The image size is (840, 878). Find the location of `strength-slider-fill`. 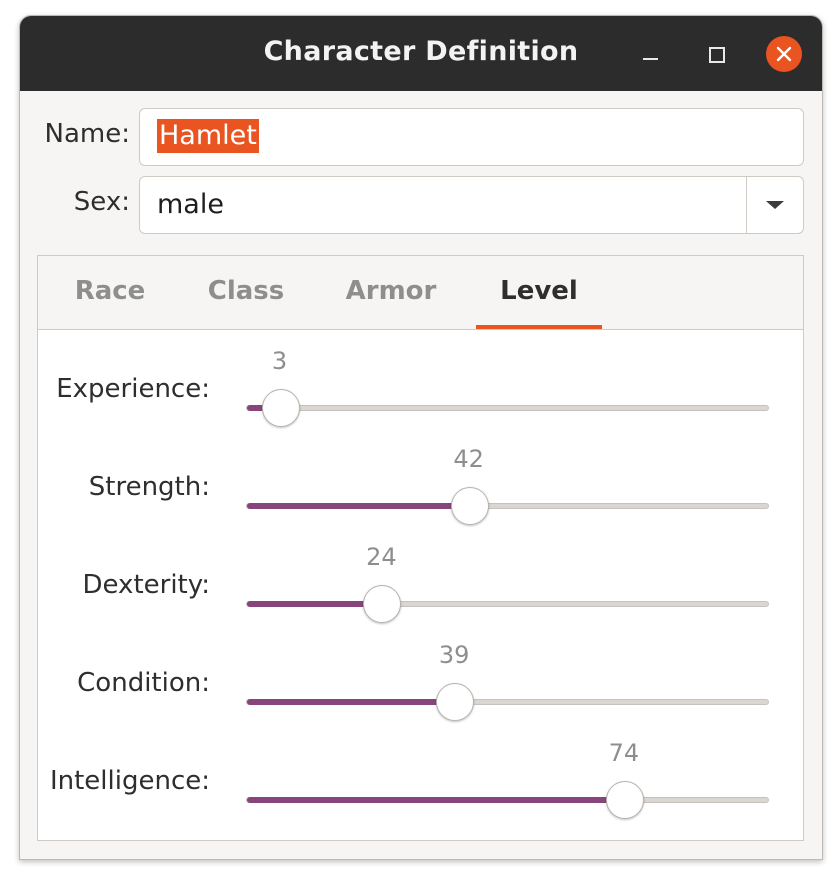

strength-slider-fill is located at coordinates (358, 506).